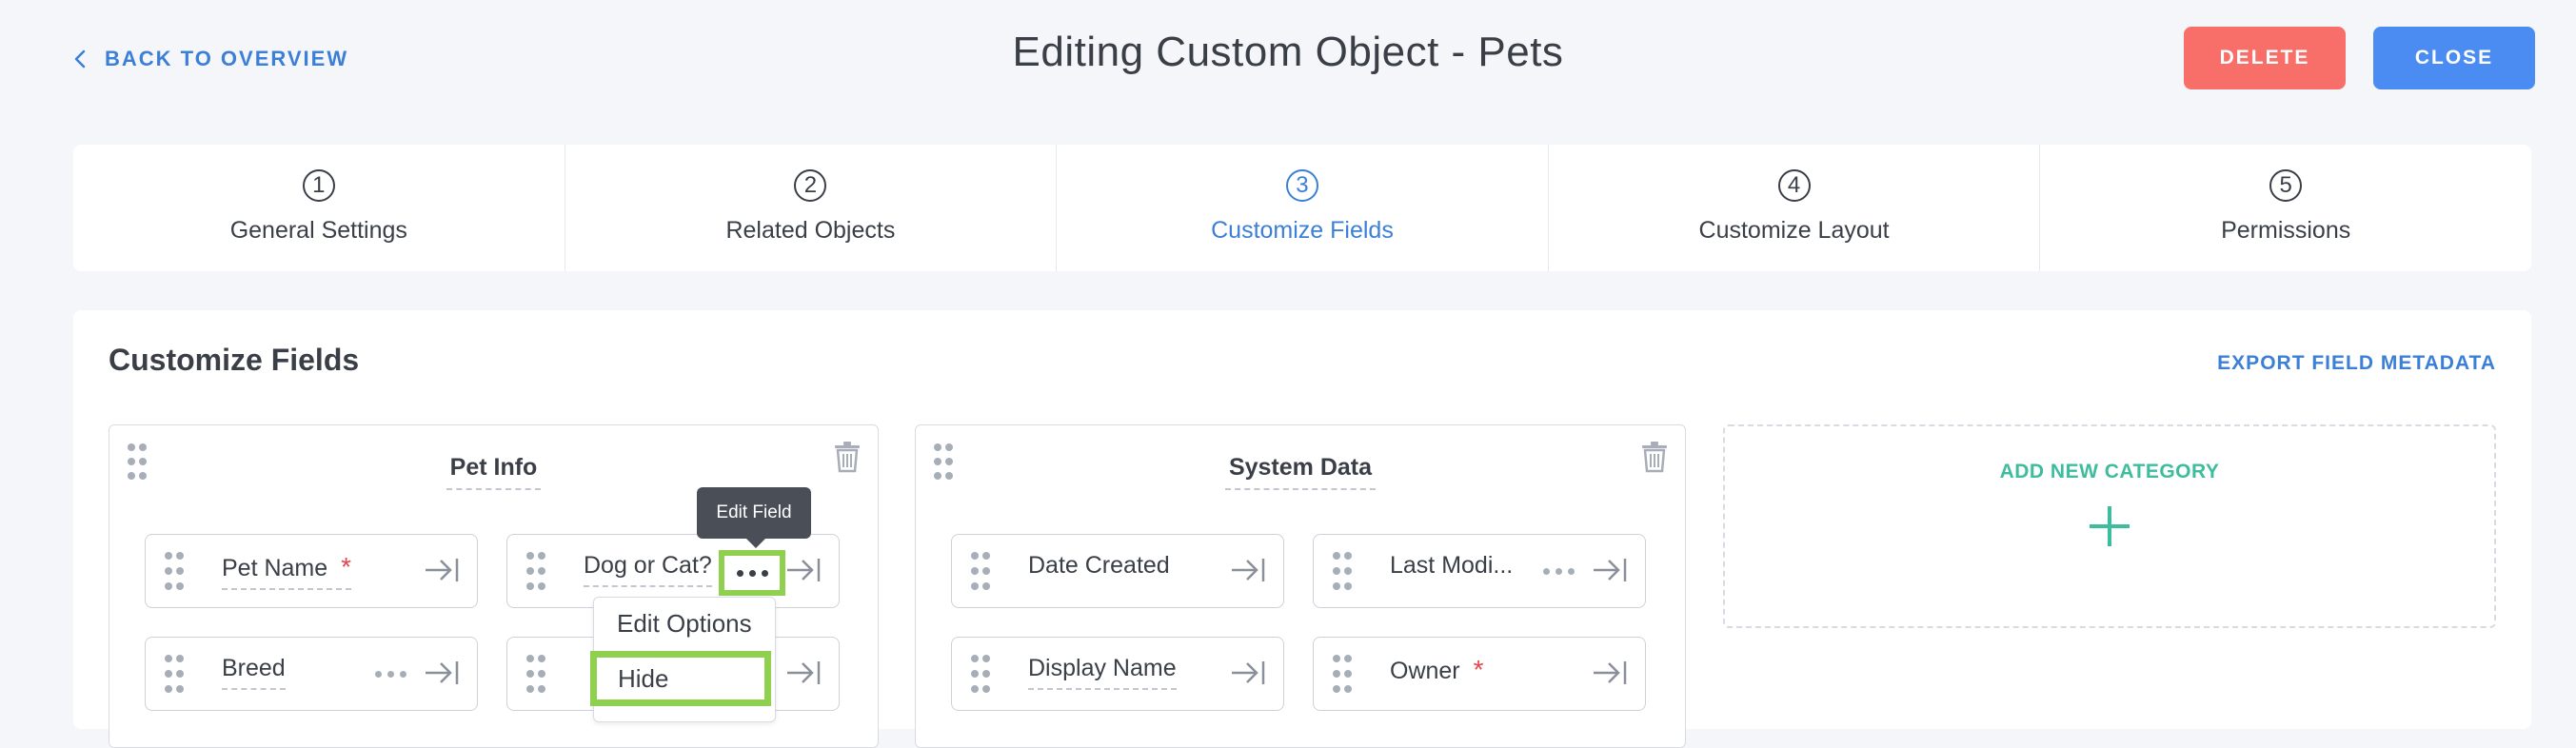 The width and height of the screenshot is (2576, 748). What do you see at coordinates (234, 360) in the screenshot?
I see `panel-title: Customize Fields` at bounding box center [234, 360].